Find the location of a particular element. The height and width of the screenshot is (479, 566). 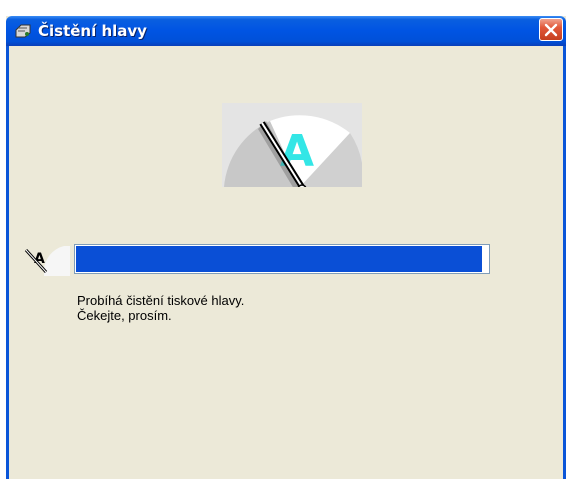

printer-icon is located at coordinates (23, 31).